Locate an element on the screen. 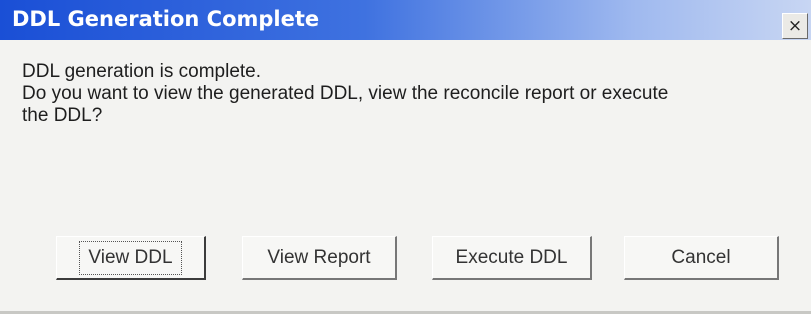 This screenshot has height=314, width=811. dialog-title: DDL Generation Complete is located at coordinates (166, 19).